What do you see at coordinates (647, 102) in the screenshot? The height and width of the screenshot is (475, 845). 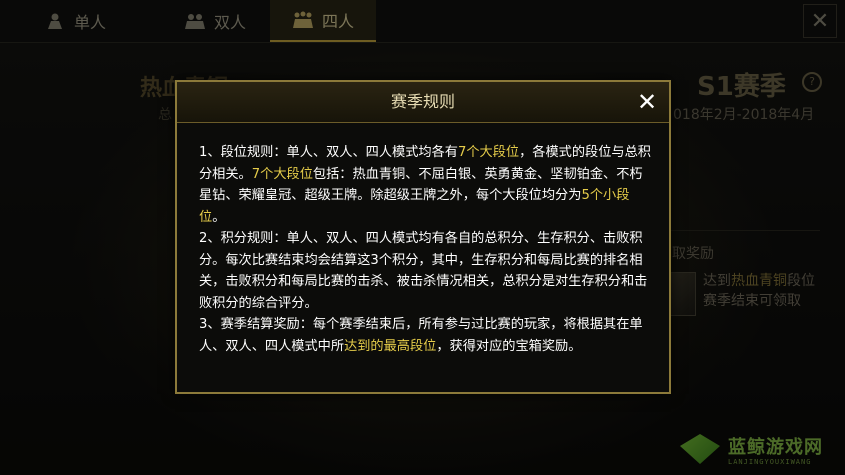 I see `close-icon: ✕` at bounding box center [647, 102].